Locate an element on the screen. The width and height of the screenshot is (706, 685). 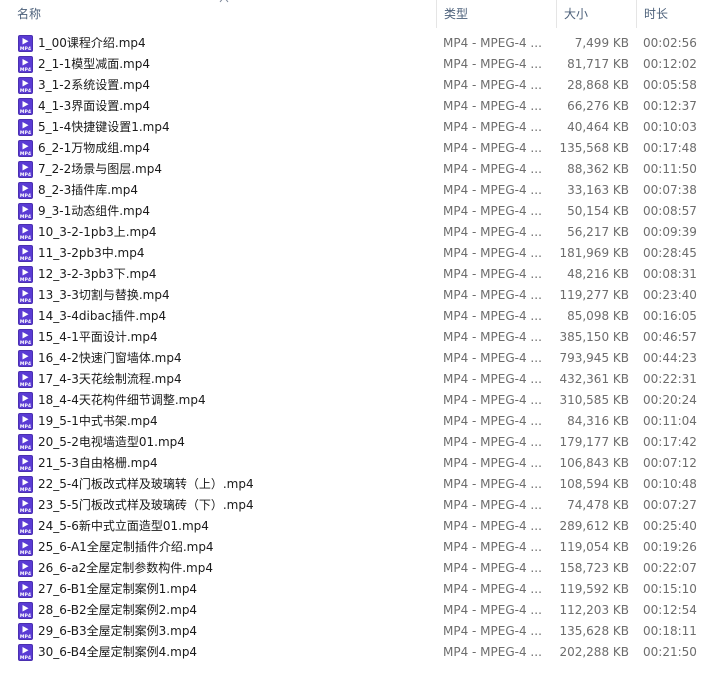
file-size: 181,969 KB is located at coordinates (594, 253).